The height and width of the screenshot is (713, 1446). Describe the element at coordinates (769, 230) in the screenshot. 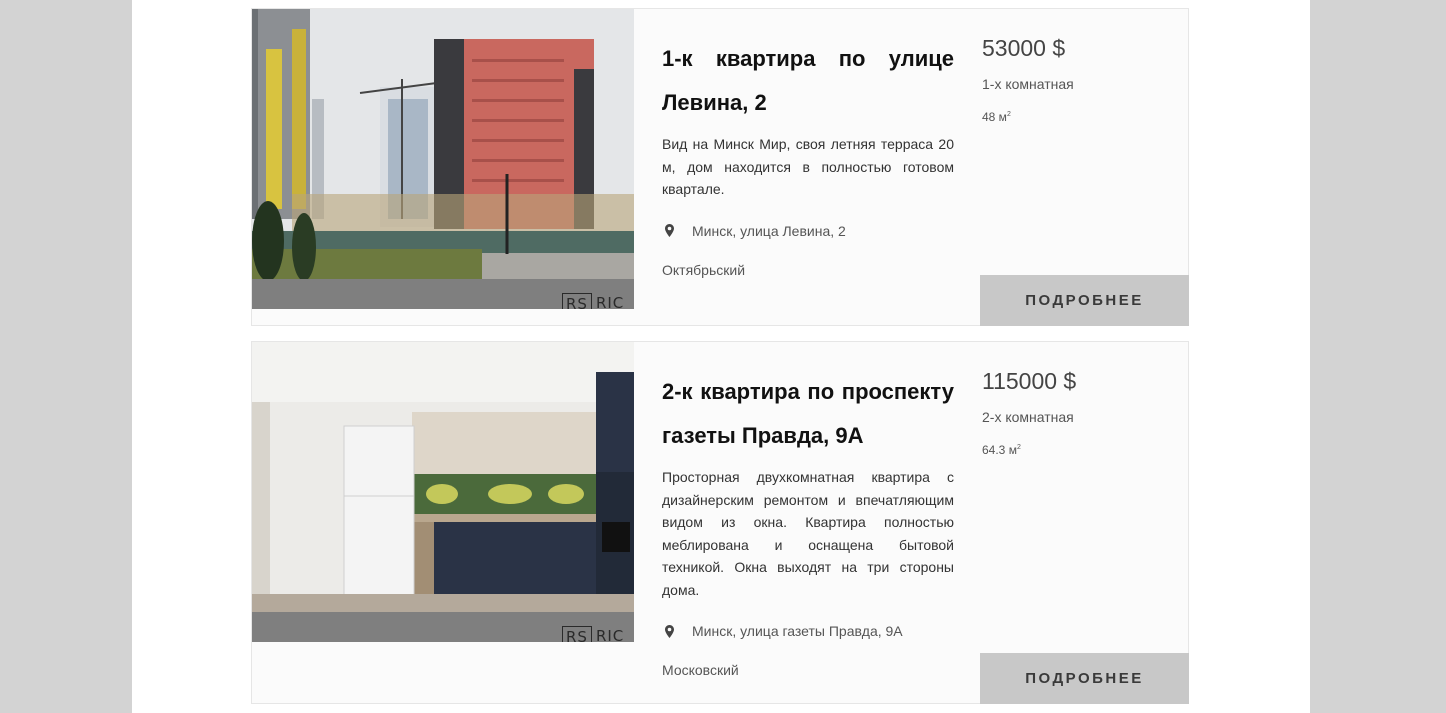

I see `address-text: Минск, улица Левина, 2` at that location.